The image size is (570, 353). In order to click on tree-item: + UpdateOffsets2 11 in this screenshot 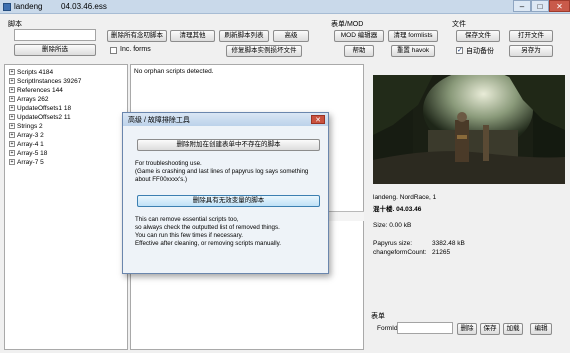, I will do `click(40, 118)`.